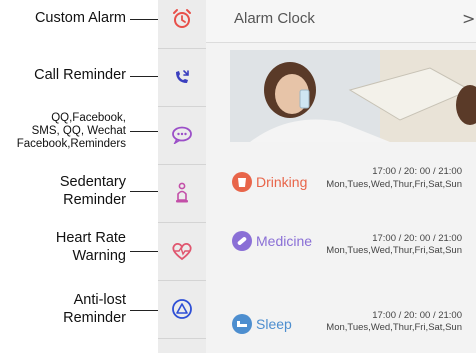 The image size is (476, 356). Describe the element at coordinates (94, 318) in the screenshot. I see `callout-antilost-line: Reminder` at that location.